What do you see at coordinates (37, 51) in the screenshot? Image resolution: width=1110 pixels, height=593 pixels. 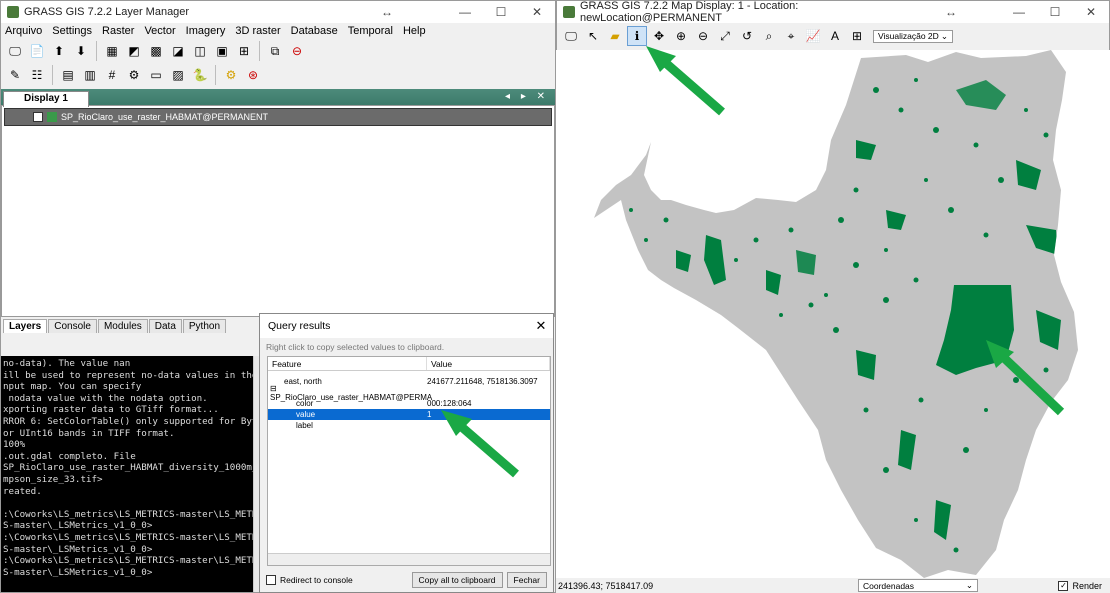 I see `new-workspace-icon: 📄` at bounding box center [37, 51].